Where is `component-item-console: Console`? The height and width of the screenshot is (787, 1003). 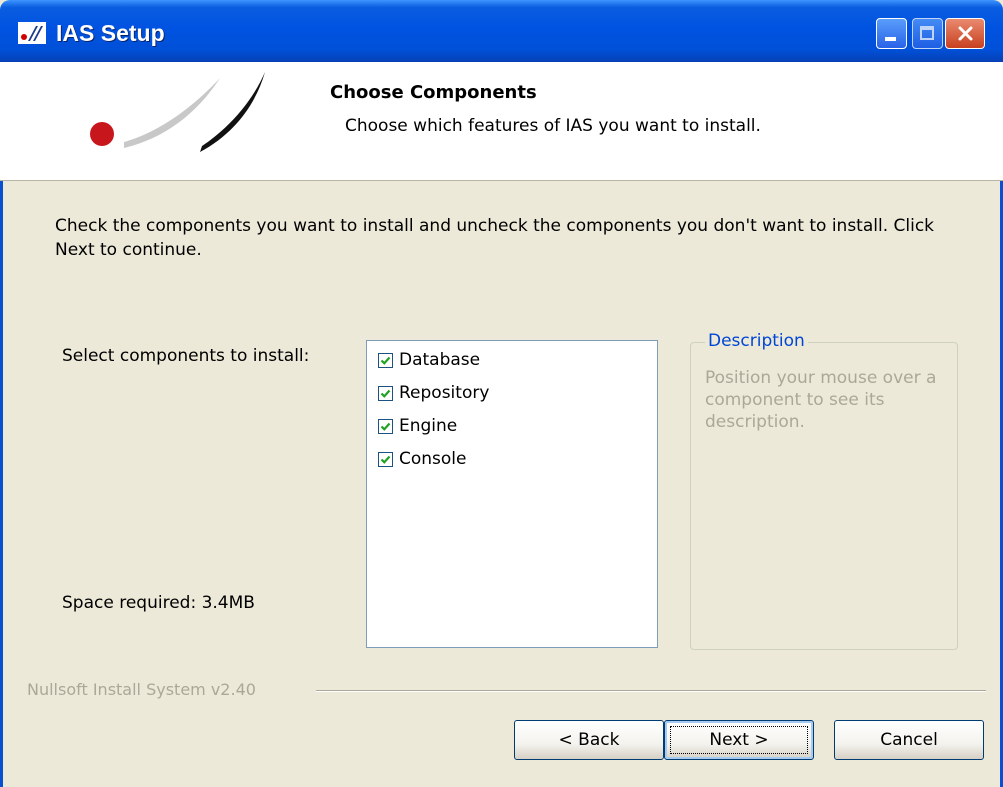
component-item-console: Console is located at coordinates (422, 459).